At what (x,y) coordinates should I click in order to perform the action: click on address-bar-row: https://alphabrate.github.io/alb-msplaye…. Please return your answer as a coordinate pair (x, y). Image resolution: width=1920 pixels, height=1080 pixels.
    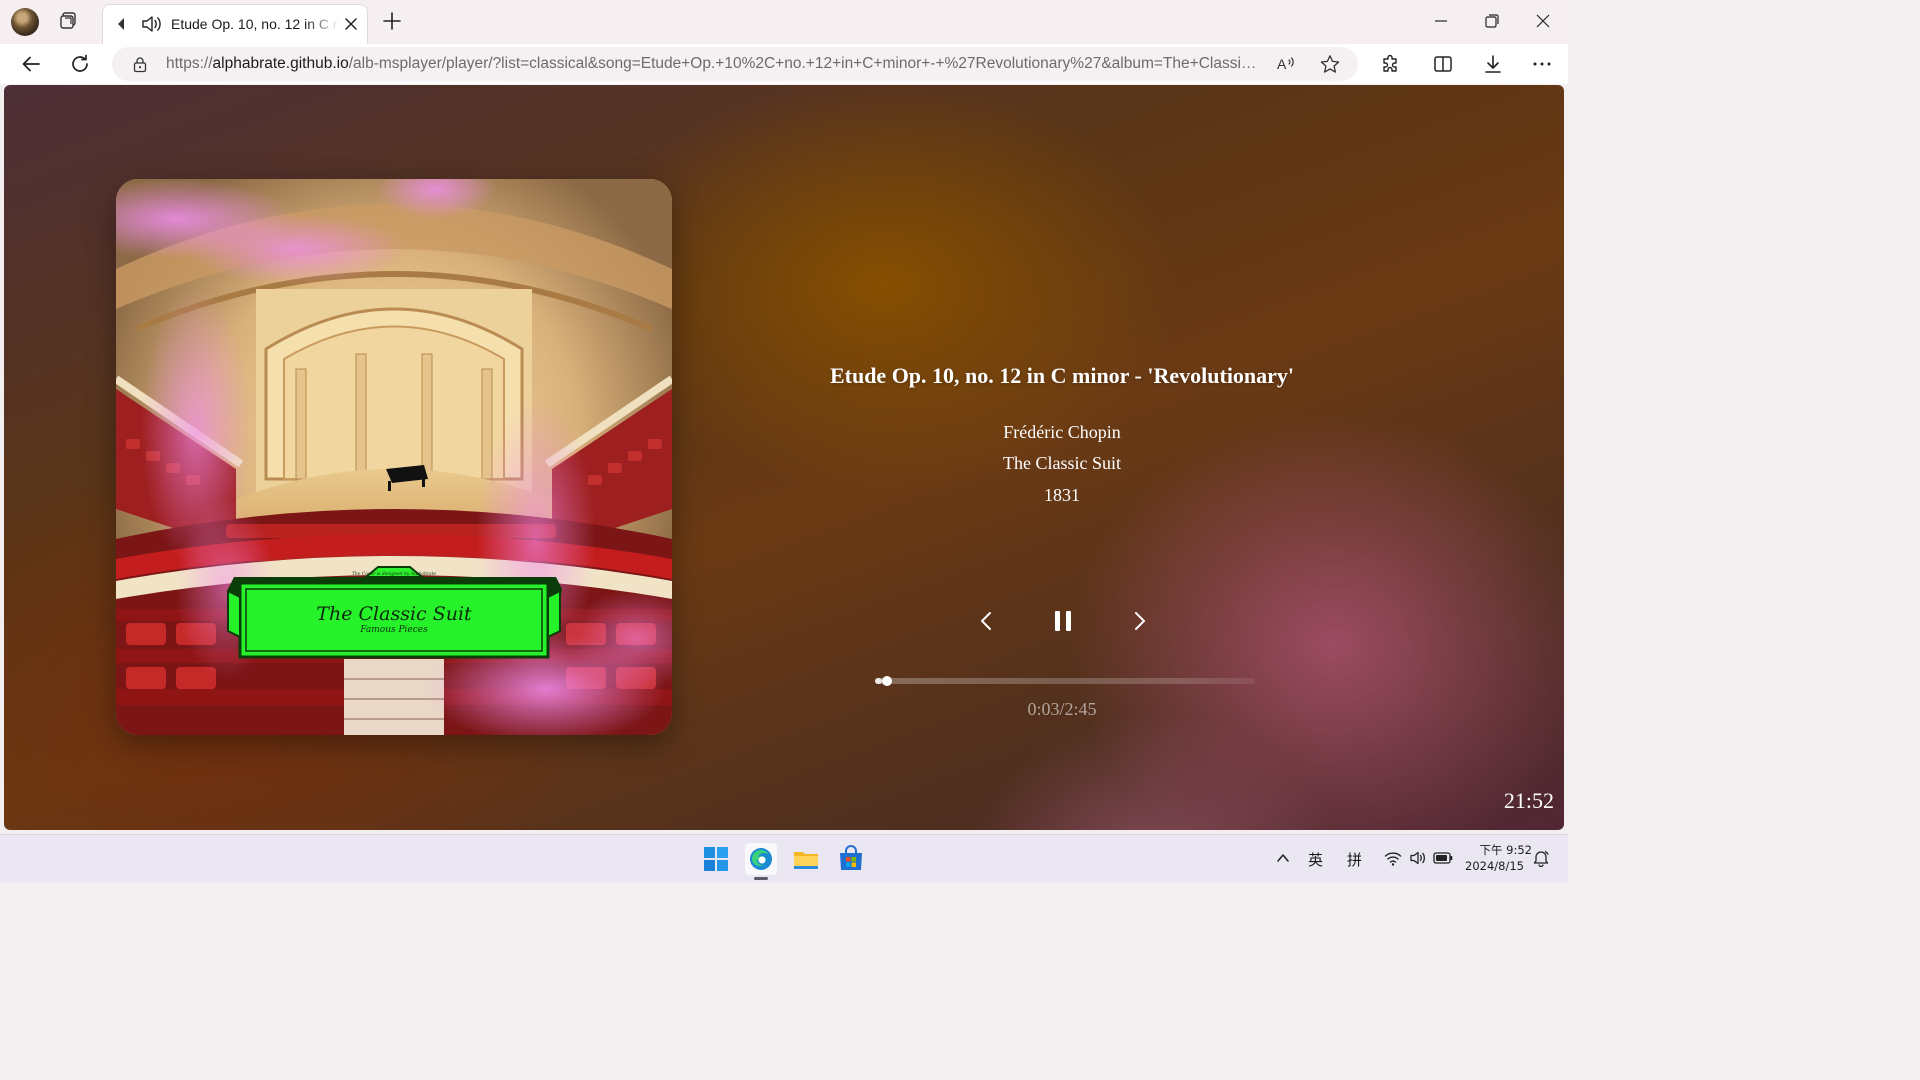
    Looking at the image, I should click on (784, 64).